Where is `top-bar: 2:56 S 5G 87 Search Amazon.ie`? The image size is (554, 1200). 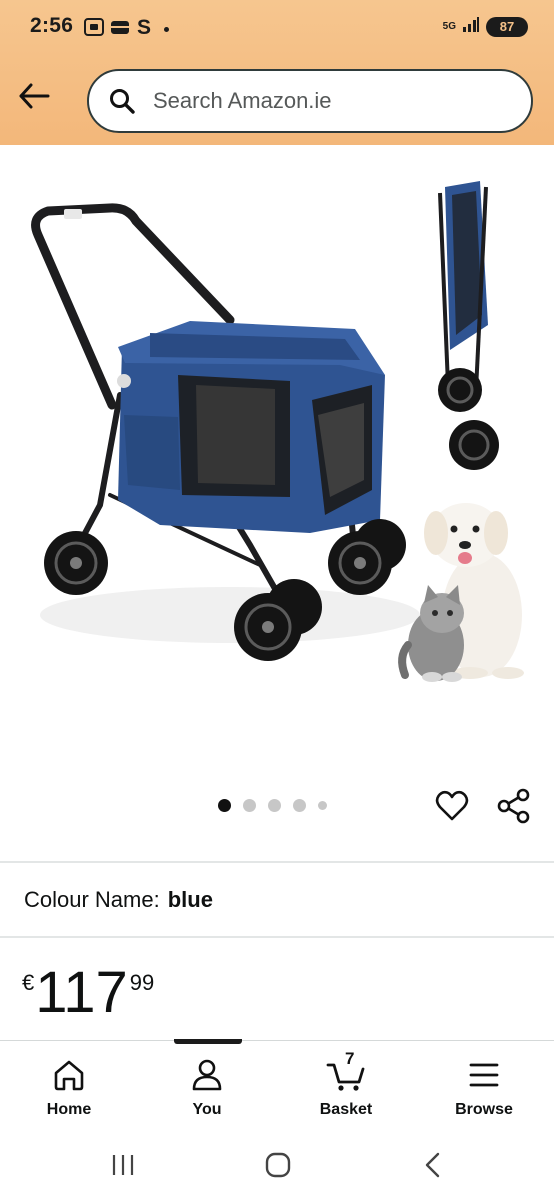 top-bar: 2:56 S 5G 87 Search Amazon.ie is located at coordinates (277, 72).